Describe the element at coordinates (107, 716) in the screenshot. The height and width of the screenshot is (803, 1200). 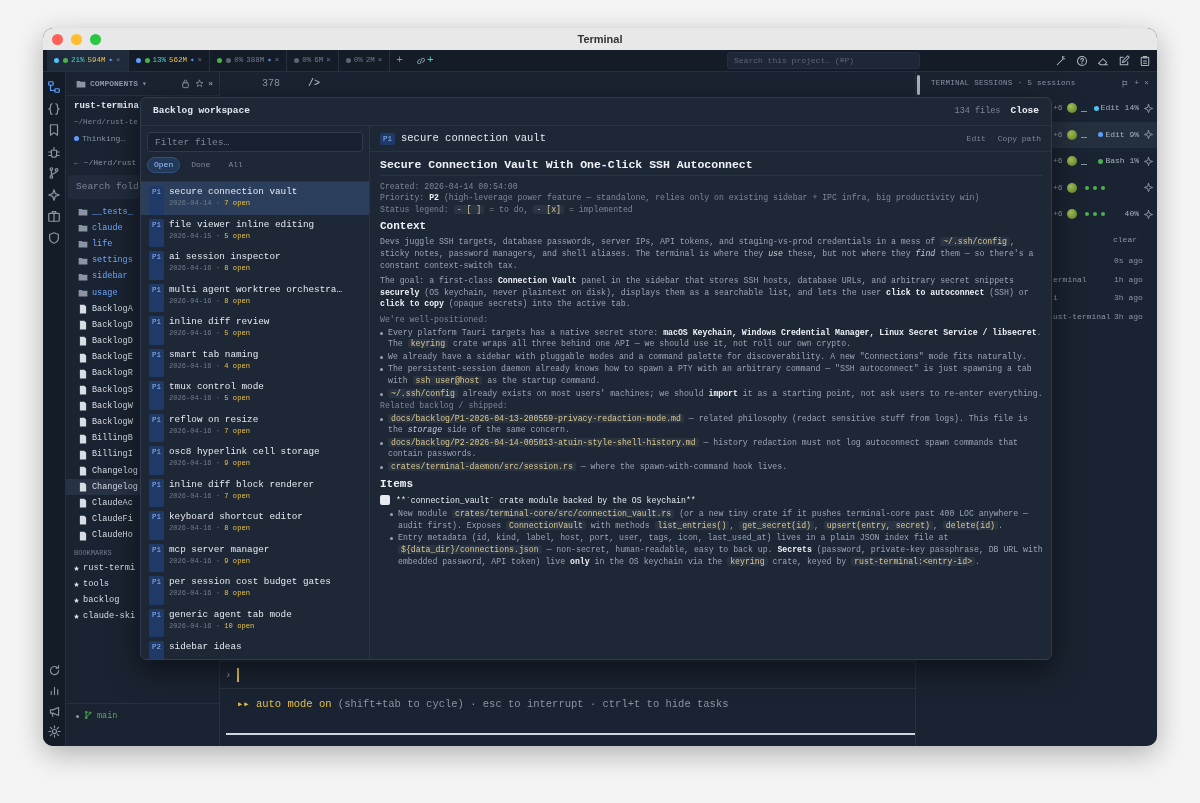
I see `branch-name: main` at that location.